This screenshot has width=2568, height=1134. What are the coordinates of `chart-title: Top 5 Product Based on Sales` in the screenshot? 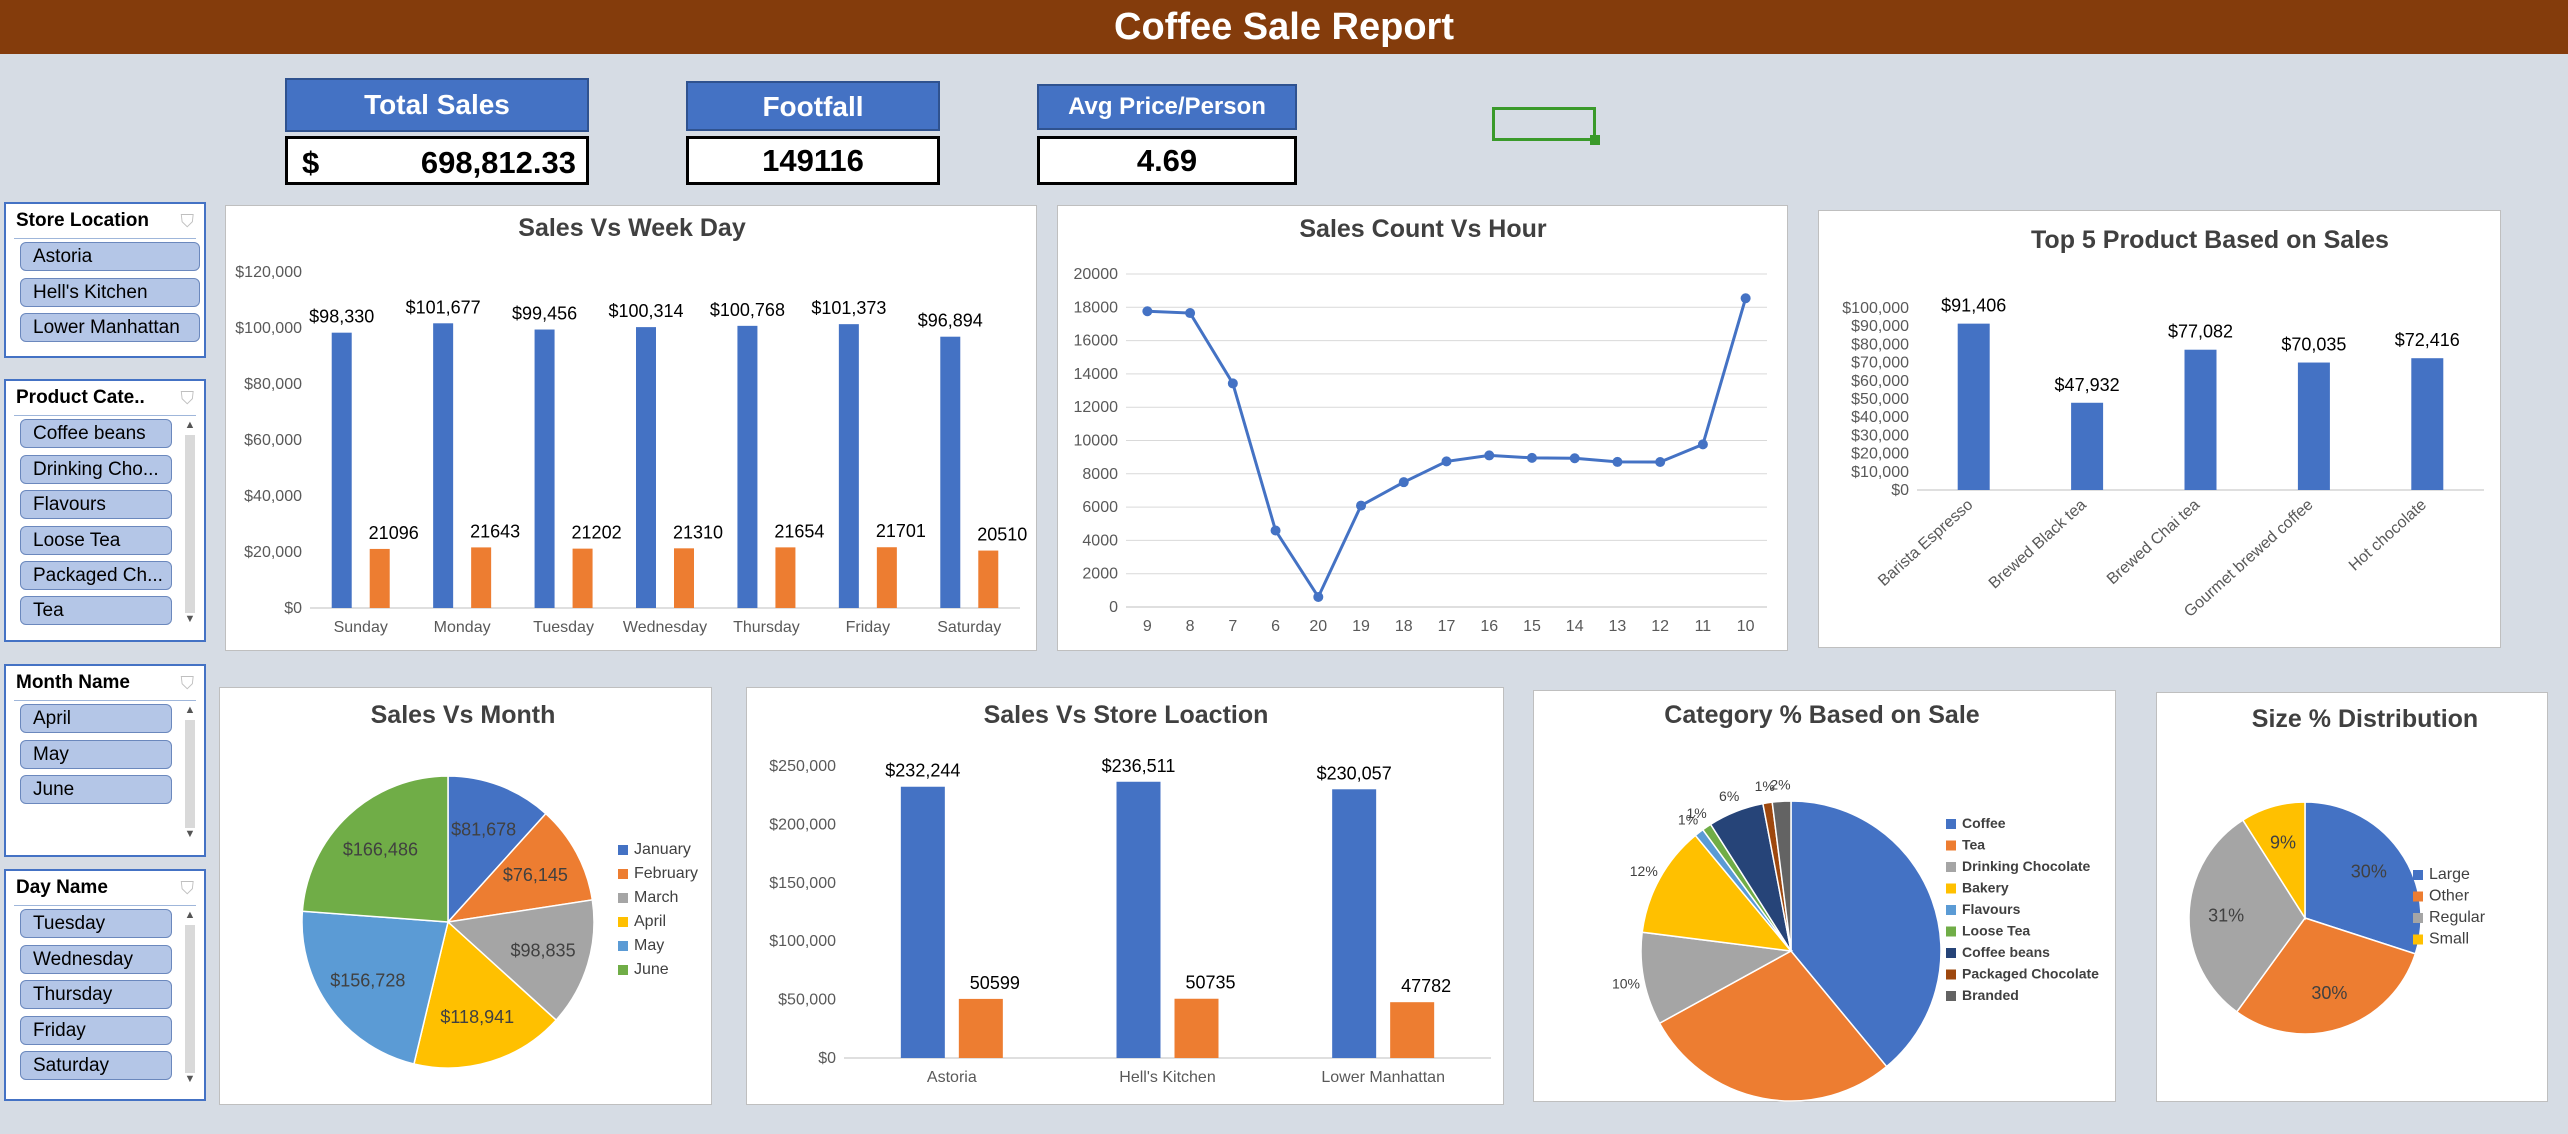 It's located at (2210, 240).